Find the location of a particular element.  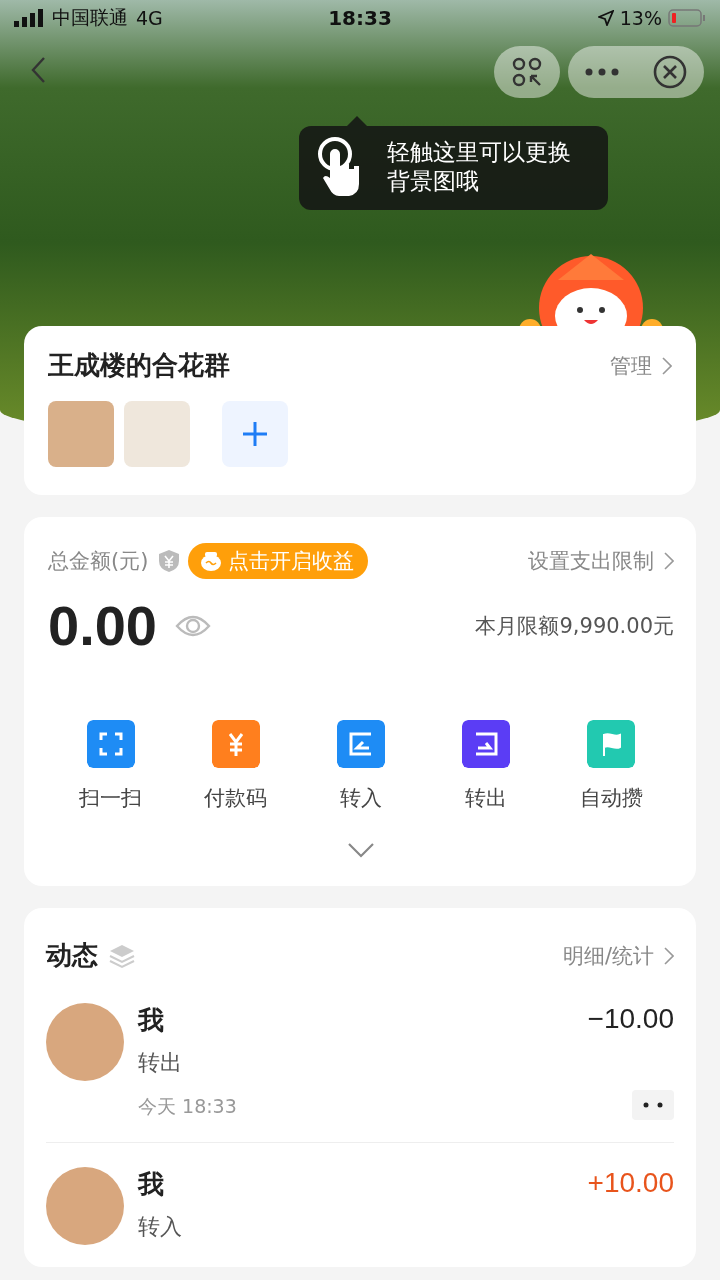

network-type: 4G is located at coordinates (149, 18).